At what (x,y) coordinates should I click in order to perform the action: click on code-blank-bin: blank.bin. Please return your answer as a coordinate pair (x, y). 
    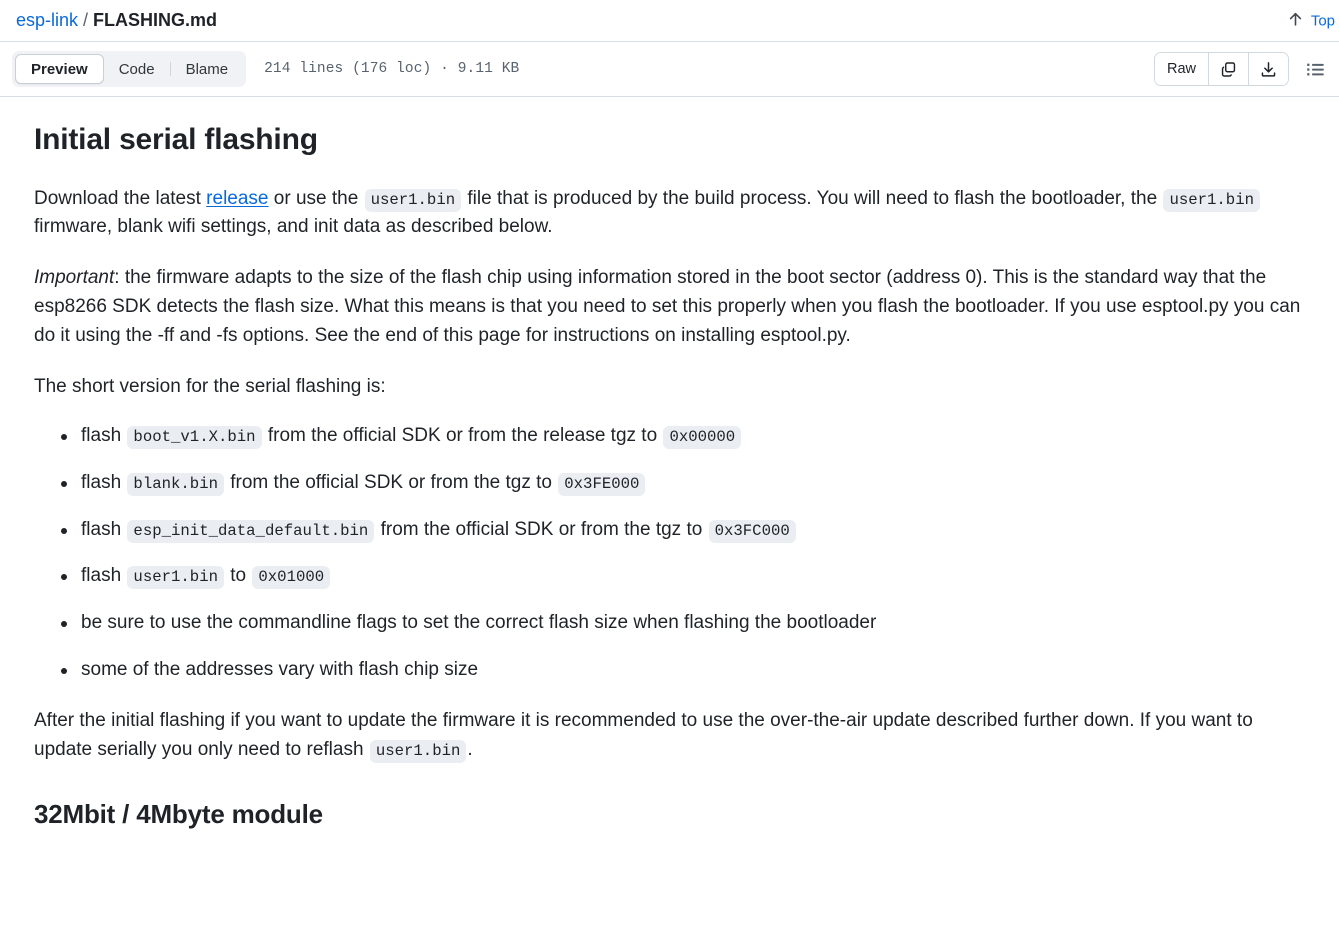
    Looking at the image, I should click on (175, 484).